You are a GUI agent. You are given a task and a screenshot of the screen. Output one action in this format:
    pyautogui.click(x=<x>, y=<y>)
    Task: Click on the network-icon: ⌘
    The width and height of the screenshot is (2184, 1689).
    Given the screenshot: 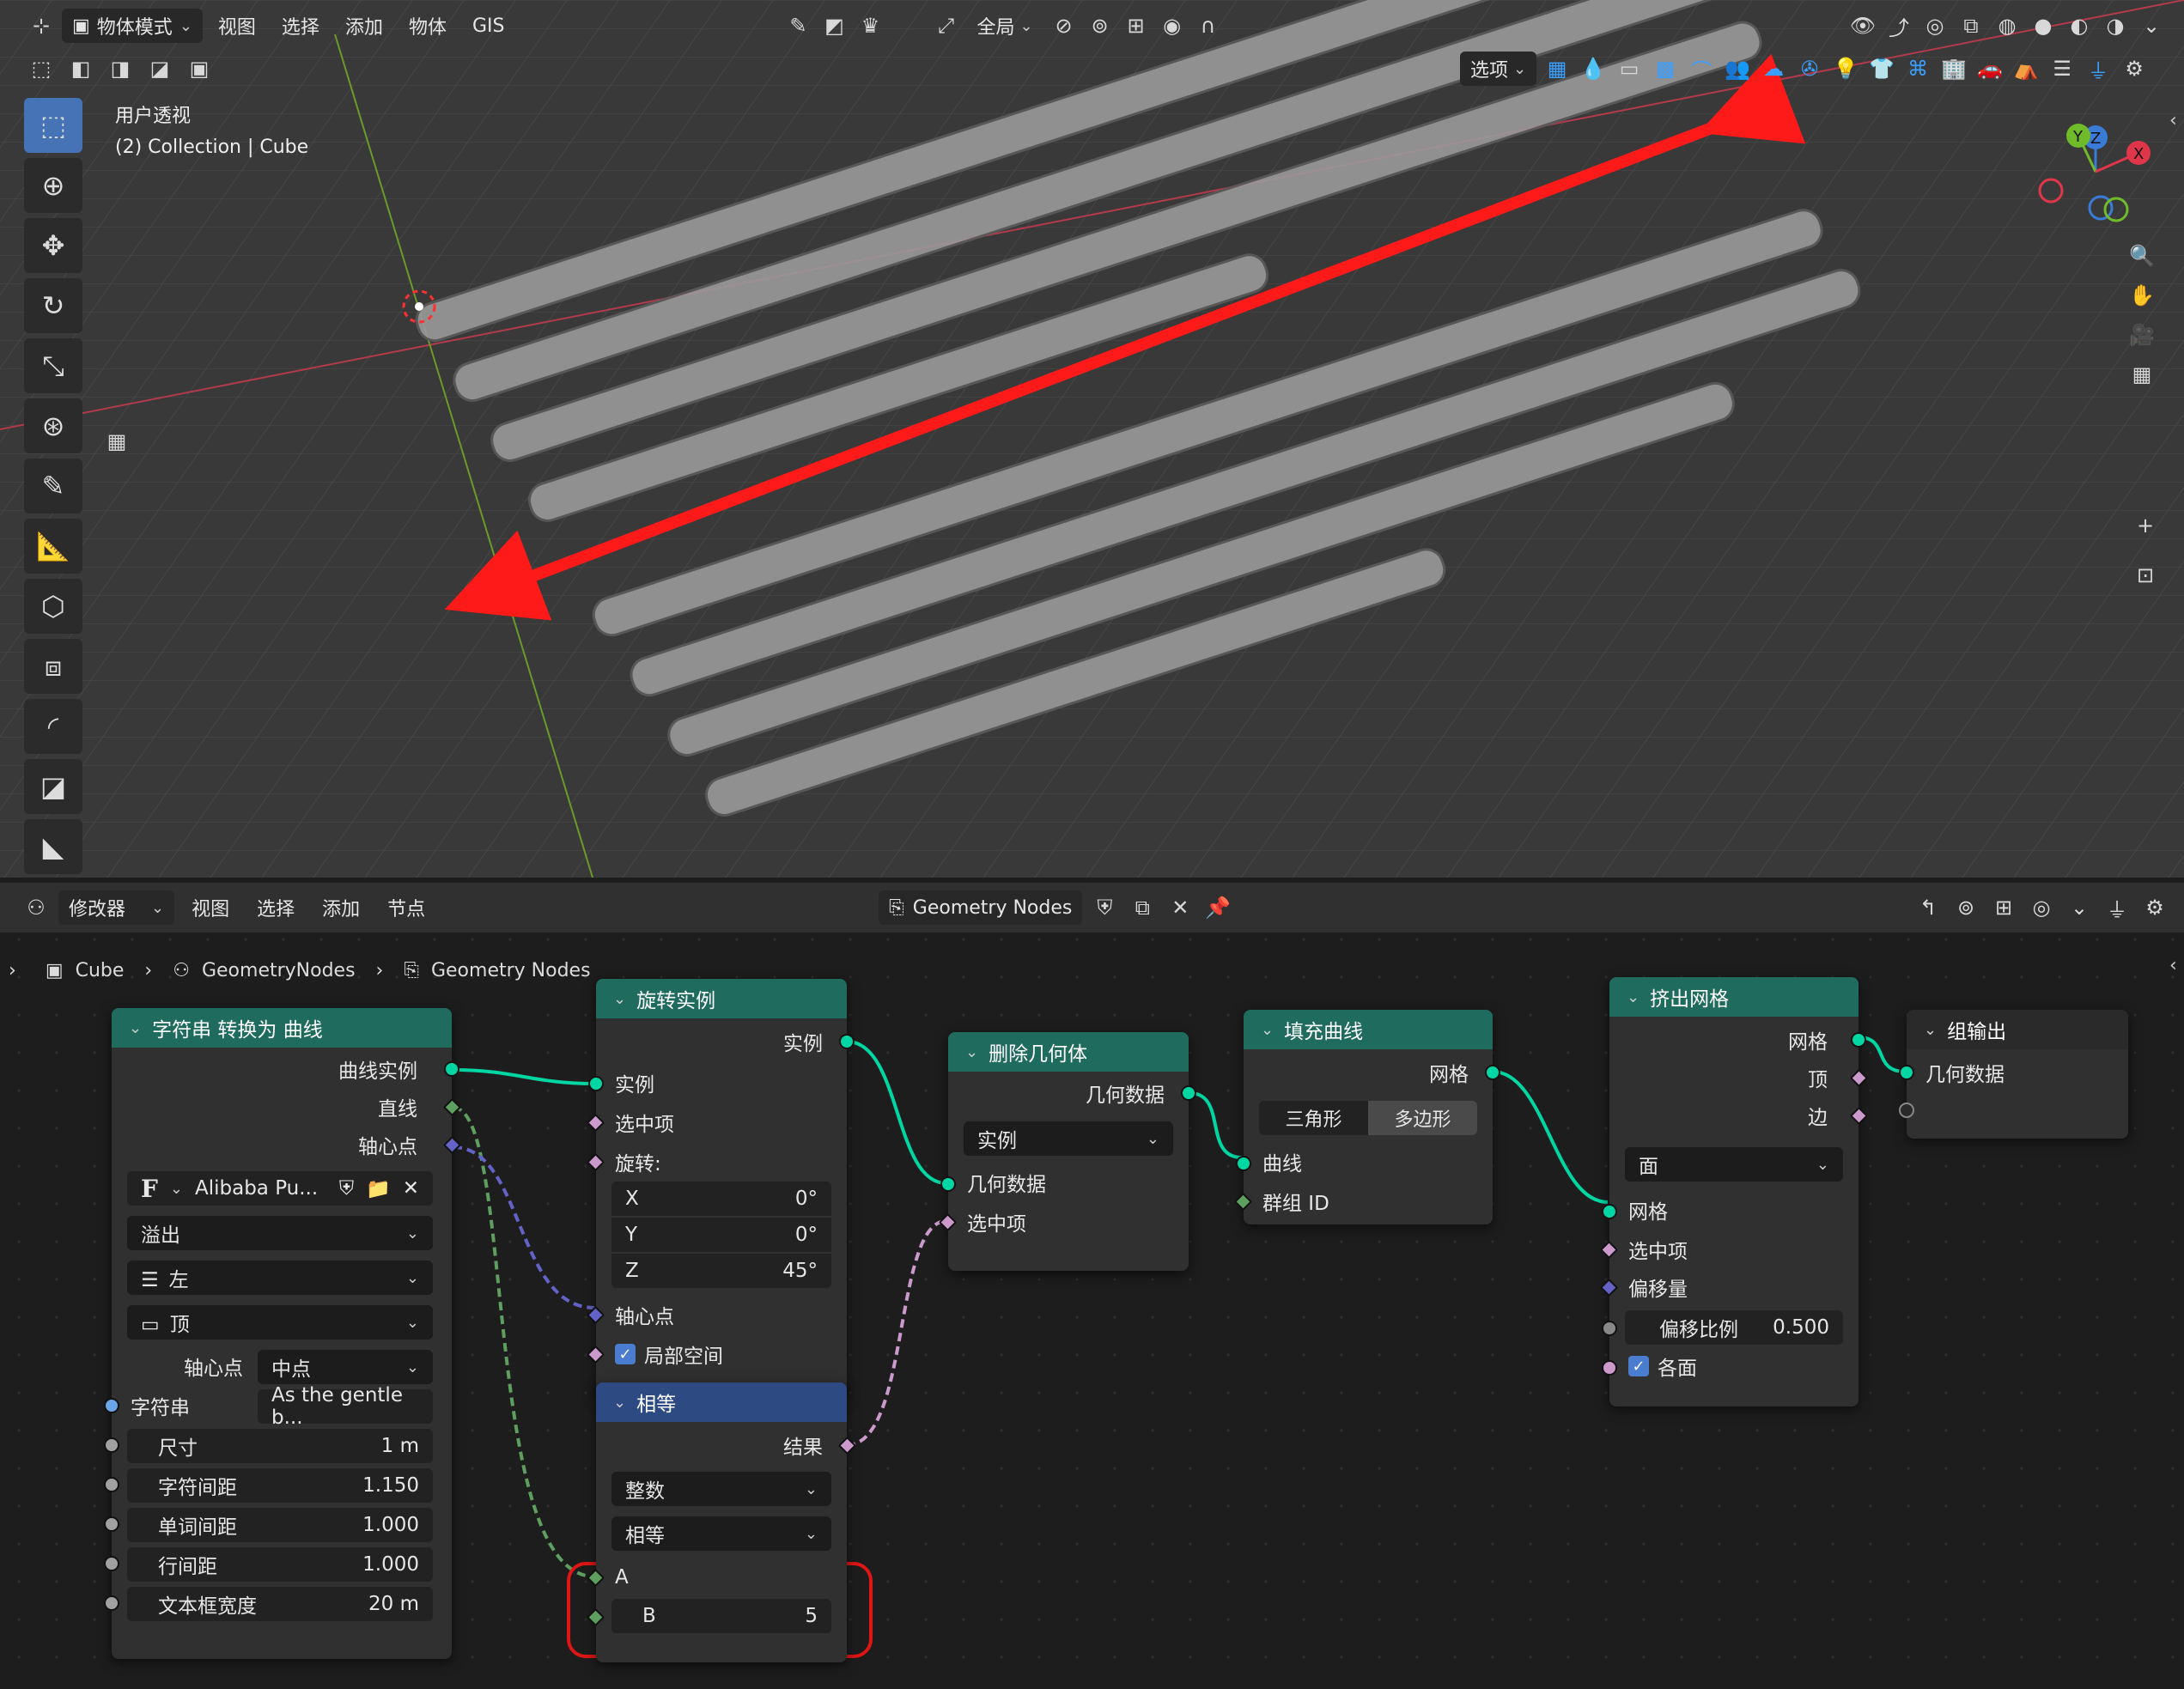 What is the action you would take?
    pyautogui.click(x=1918, y=68)
    